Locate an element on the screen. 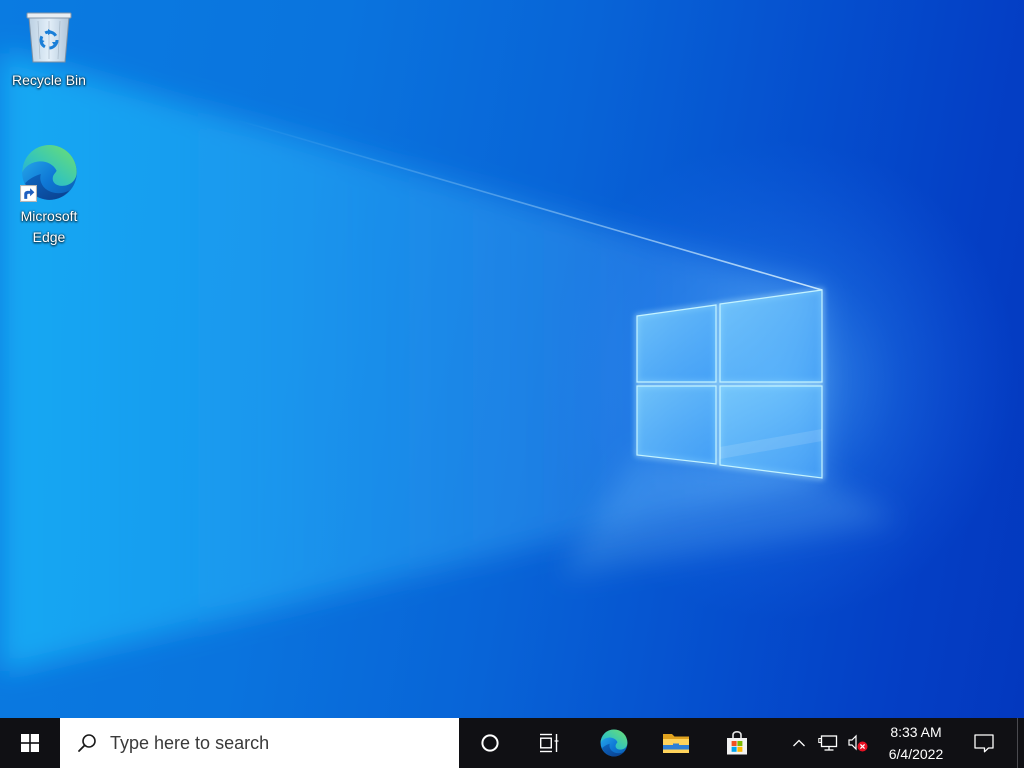 This screenshot has width=1024, height=768. taskbar-app-file-explorer is located at coordinates (676, 743).